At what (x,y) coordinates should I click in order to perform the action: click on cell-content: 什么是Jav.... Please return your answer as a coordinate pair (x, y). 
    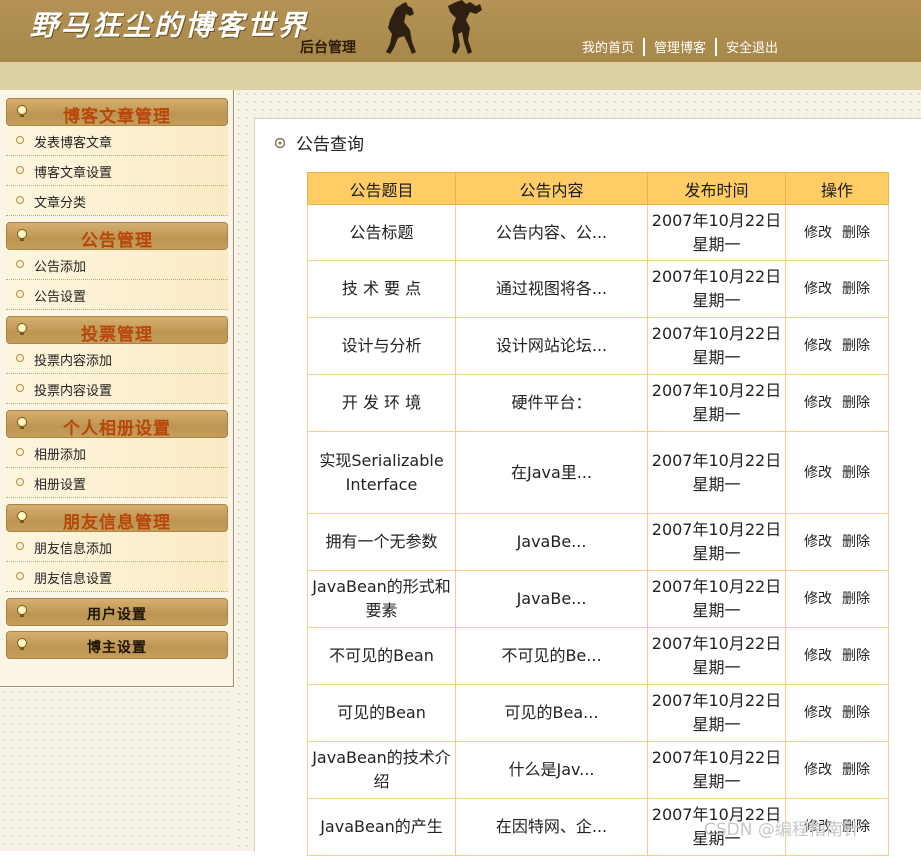
    Looking at the image, I should click on (551, 770).